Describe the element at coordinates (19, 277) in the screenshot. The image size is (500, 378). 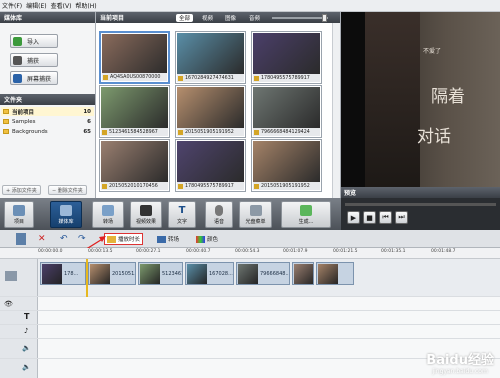
I see `track-header` at that location.